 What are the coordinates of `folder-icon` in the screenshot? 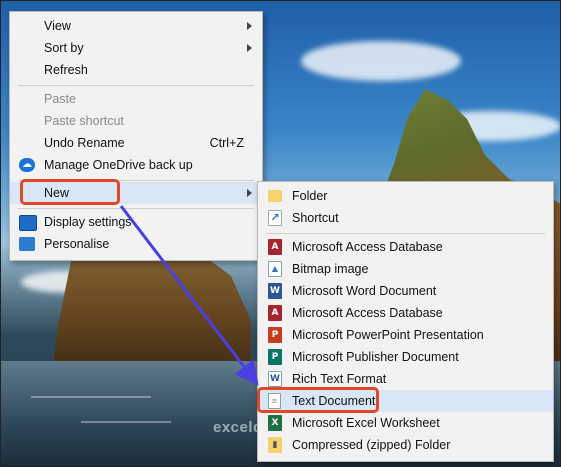 It's located at (275, 196).